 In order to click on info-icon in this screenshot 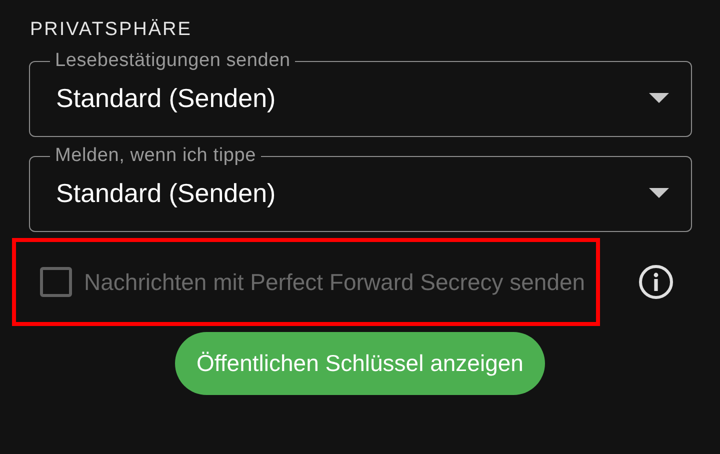, I will do `click(656, 282)`.